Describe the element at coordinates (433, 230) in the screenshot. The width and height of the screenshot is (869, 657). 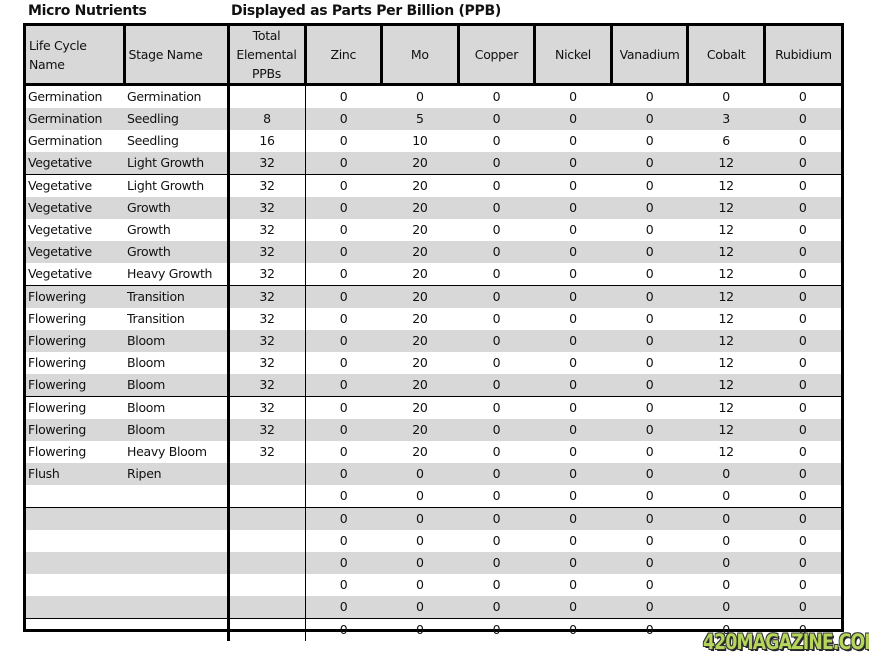
I see `table-row: Vegetative Growth 32 0 20 0 0 0 12 0` at that location.